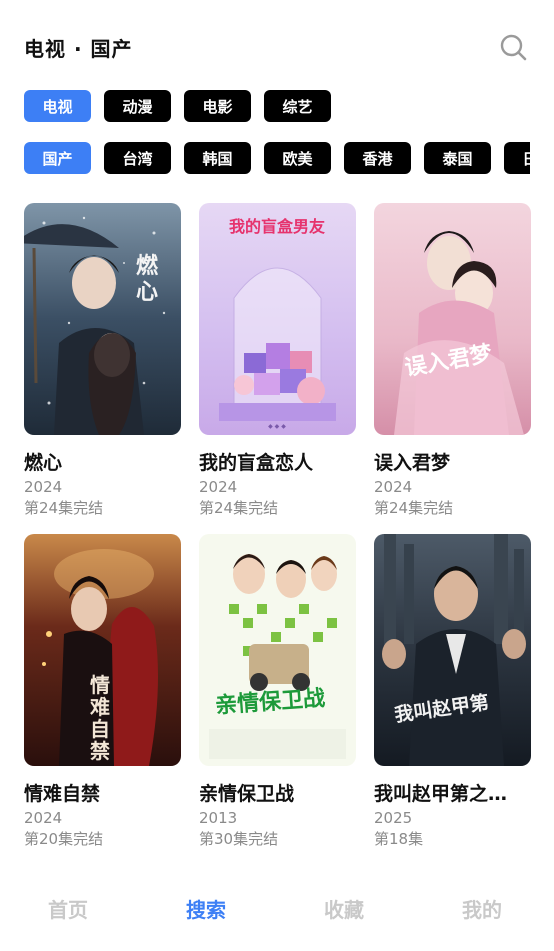 This screenshot has width=554, height=951. I want to click on category-chip-variety: 综艺, so click(297, 106).